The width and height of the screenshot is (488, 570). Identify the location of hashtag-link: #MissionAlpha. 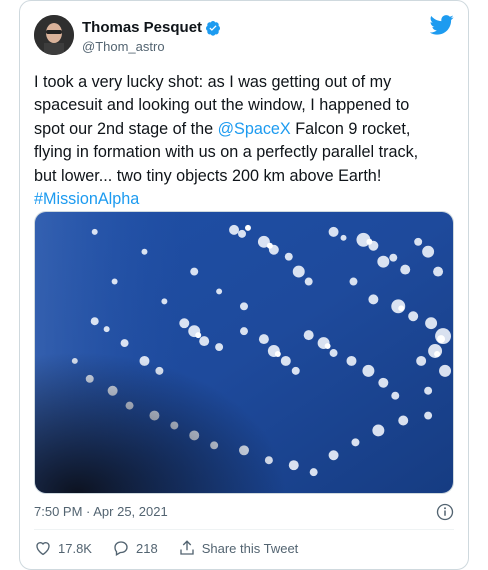
(86, 199).